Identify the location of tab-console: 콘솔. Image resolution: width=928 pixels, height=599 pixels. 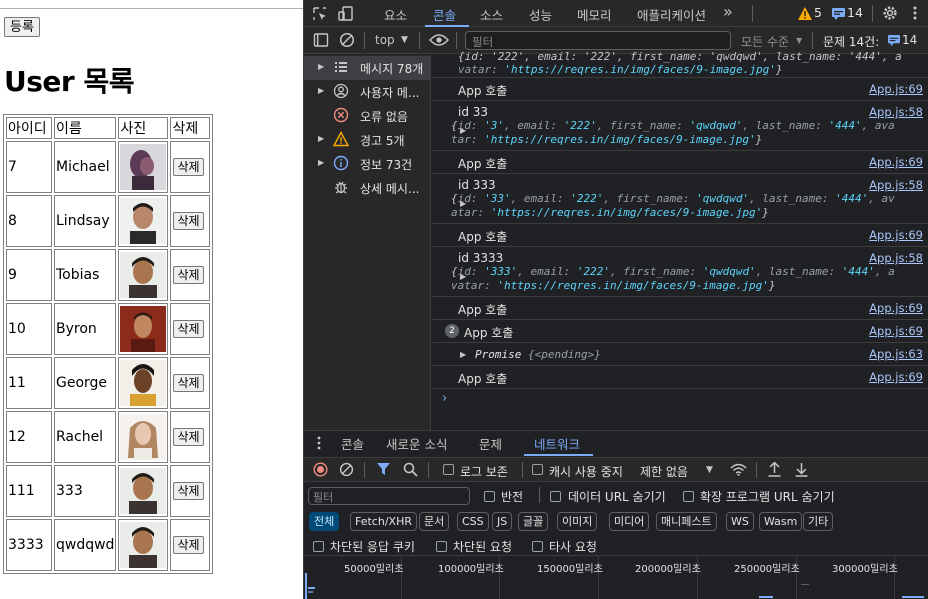
(444, 14).